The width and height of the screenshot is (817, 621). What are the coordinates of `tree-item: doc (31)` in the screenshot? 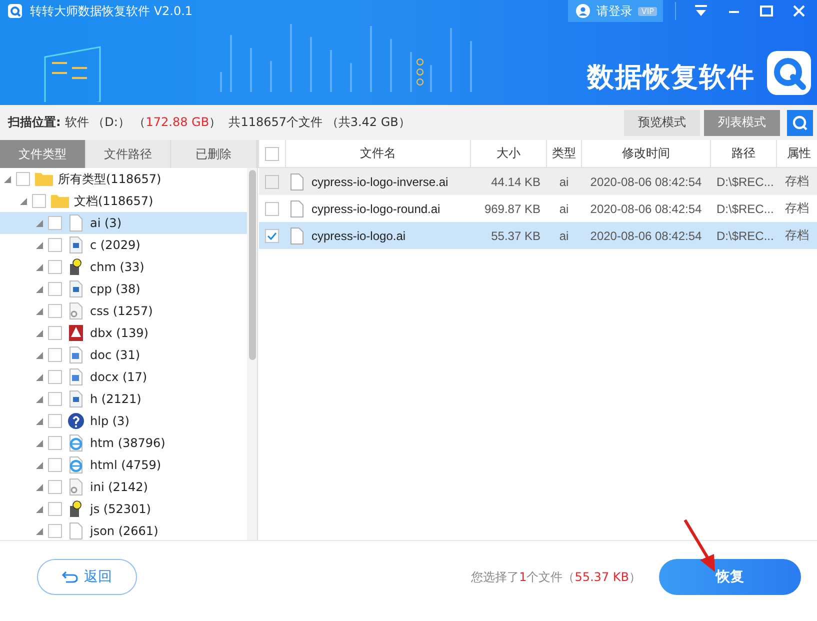 It's located at (123, 355).